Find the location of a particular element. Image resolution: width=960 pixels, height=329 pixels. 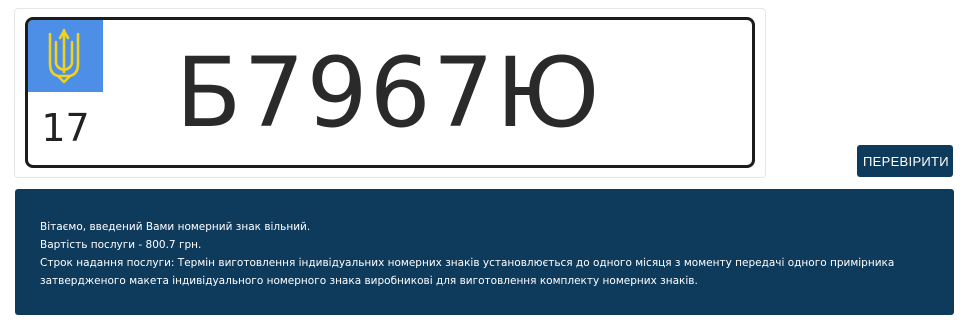

region-code: 17 is located at coordinates (65, 128).